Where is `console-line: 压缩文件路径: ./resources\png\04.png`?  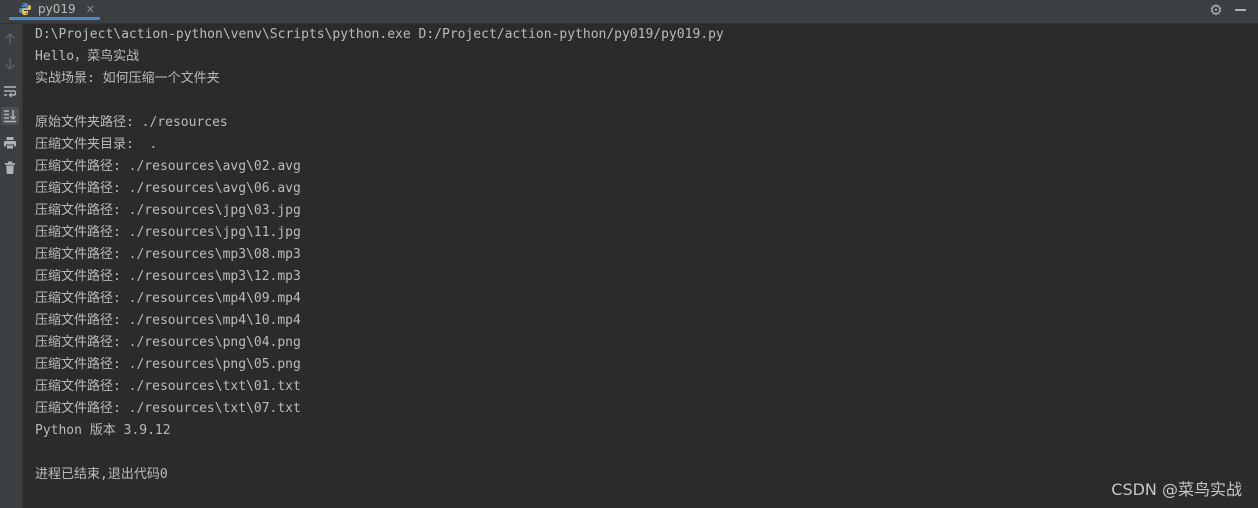 console-line: 压缩文件路径: ./resources\png\04.png is located at coordinates (168, 342).